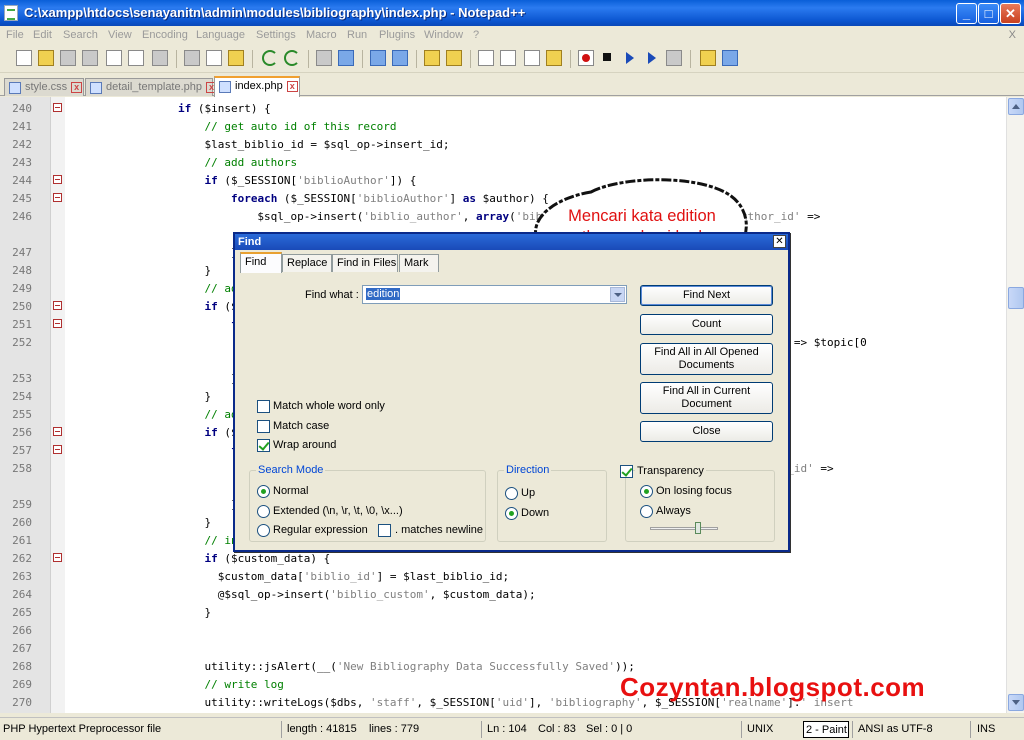 The height and width of the screenshot is (740, 1024). I want to click on code-line: 243 // add authors, so click(503, 162).